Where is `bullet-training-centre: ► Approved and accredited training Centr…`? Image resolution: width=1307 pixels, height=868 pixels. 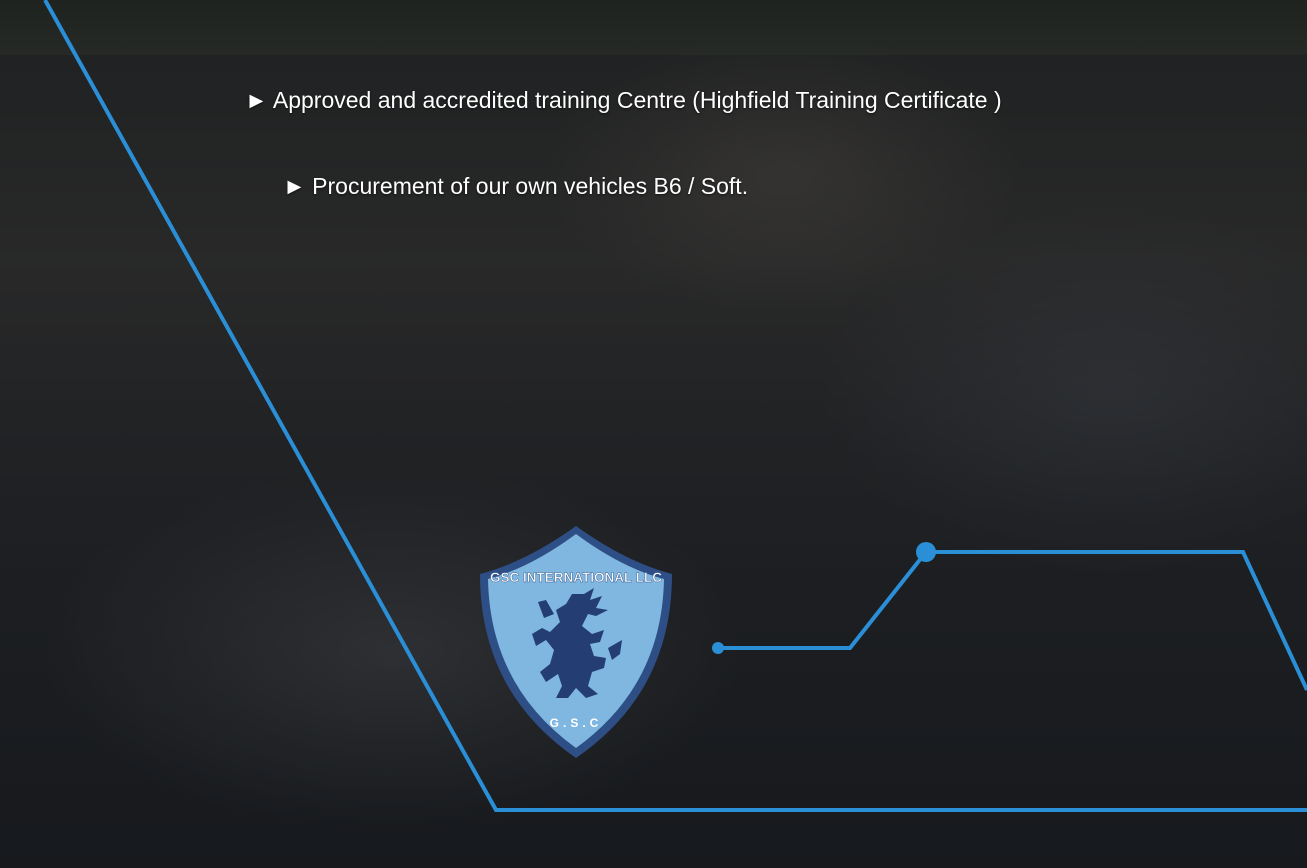 bullet-training-centre: ► Approved and accredited training Centr… is located at coordinates (623, 100).